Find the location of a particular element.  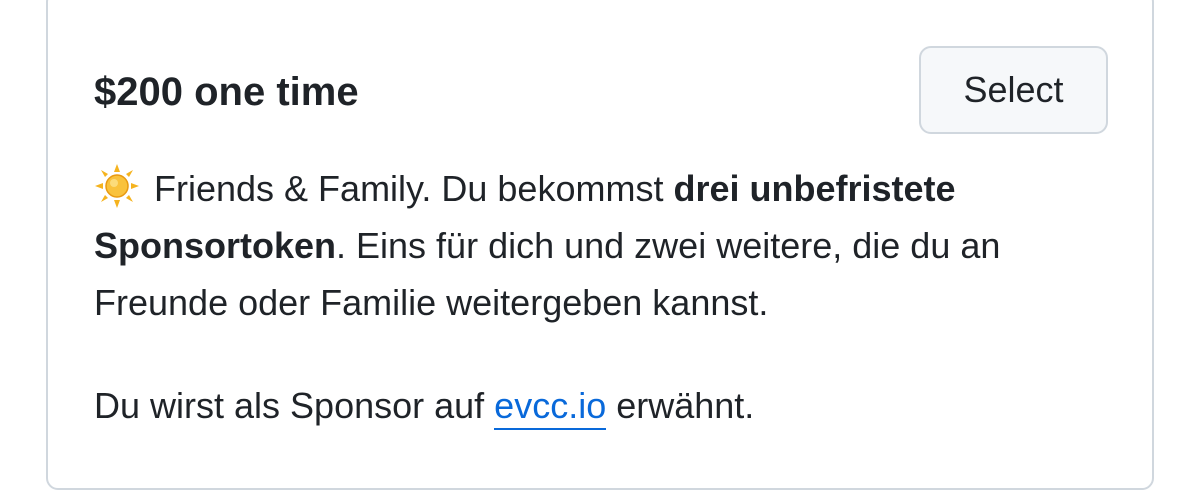

mention-after: erwähnt. is located at coordinates (680, 405).